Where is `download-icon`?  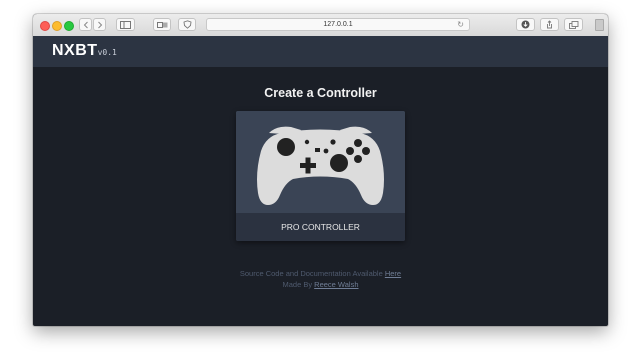
download-icon is located at coordinates (525, 24).